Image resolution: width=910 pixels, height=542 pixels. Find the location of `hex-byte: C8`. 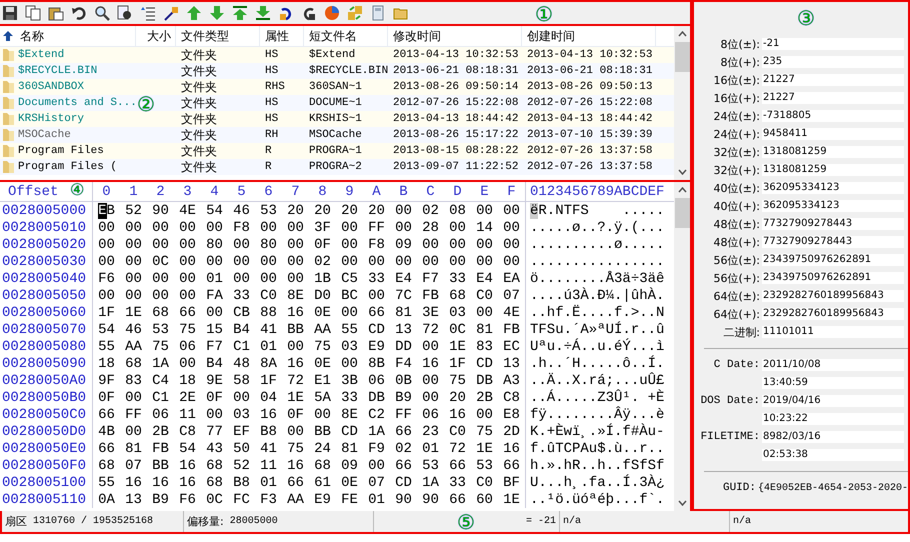

hex-byte: C8 is located at coordinates (511, 398).